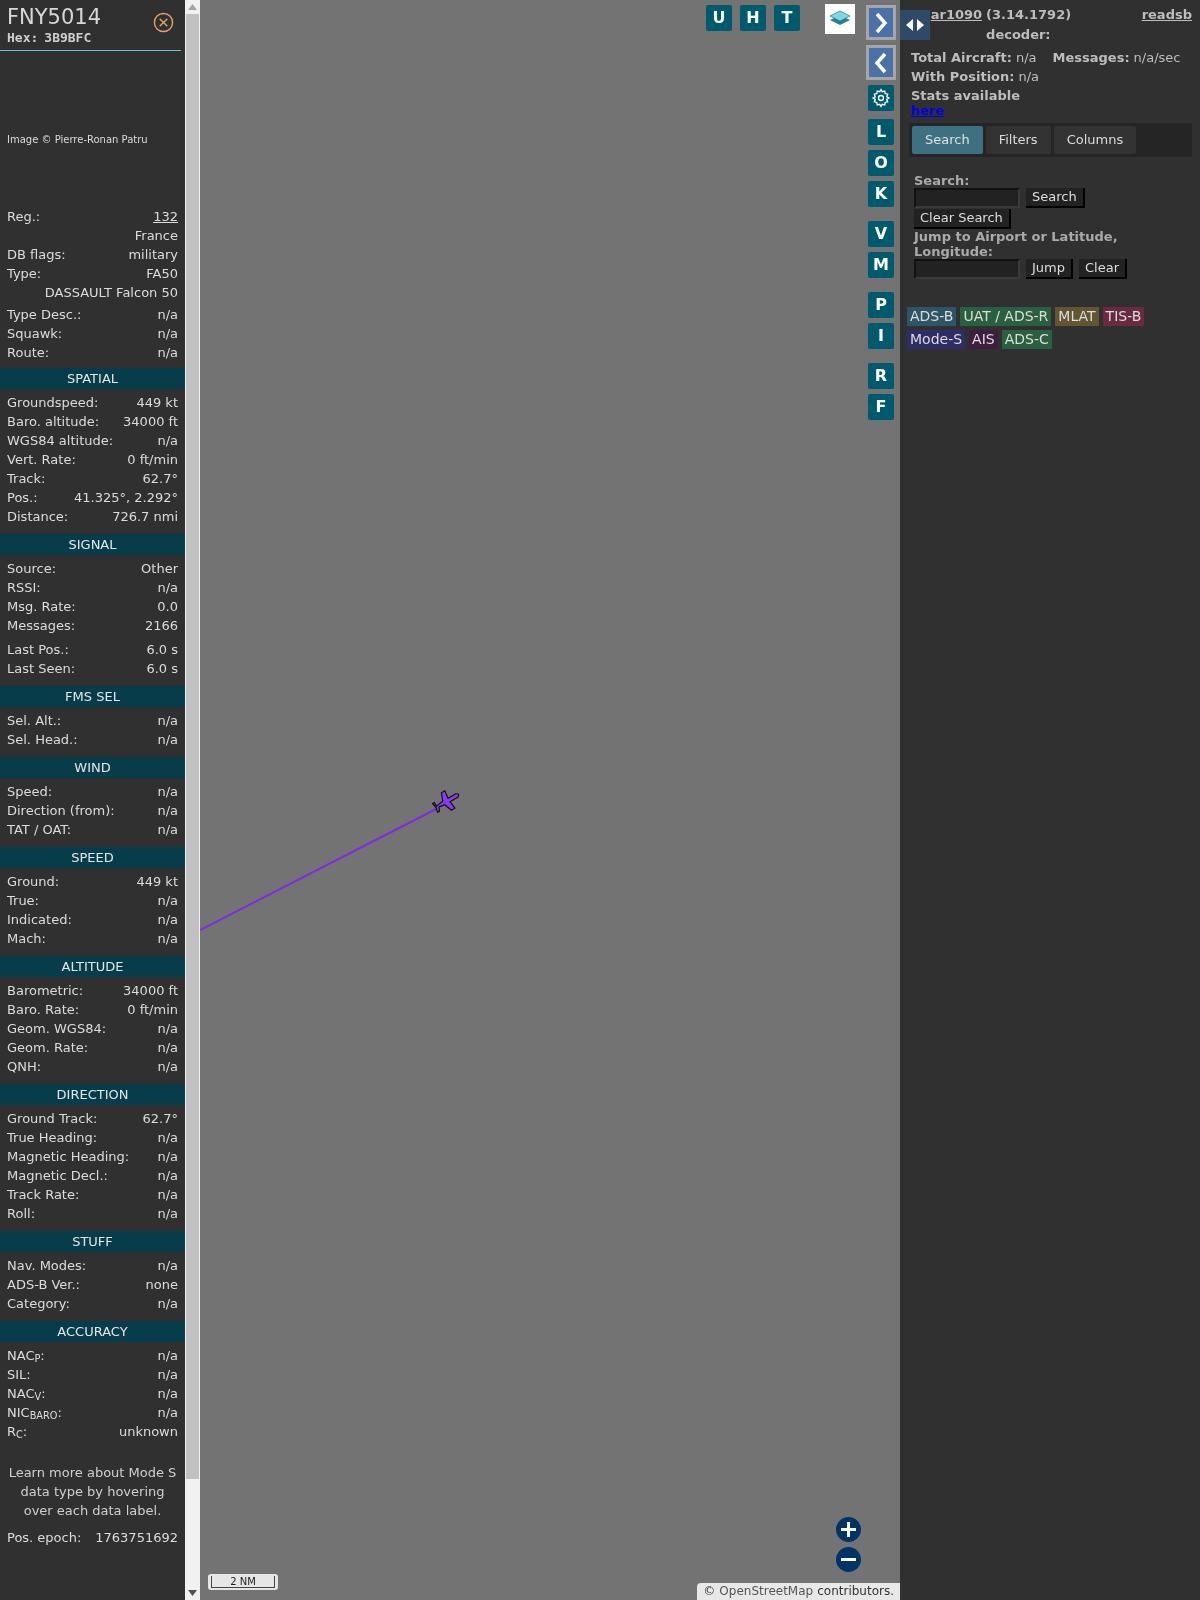 Image resolution: width=1200 pixels, height=1600 pixels. I want to click on map-toggle-button: V, so click(881, 234).